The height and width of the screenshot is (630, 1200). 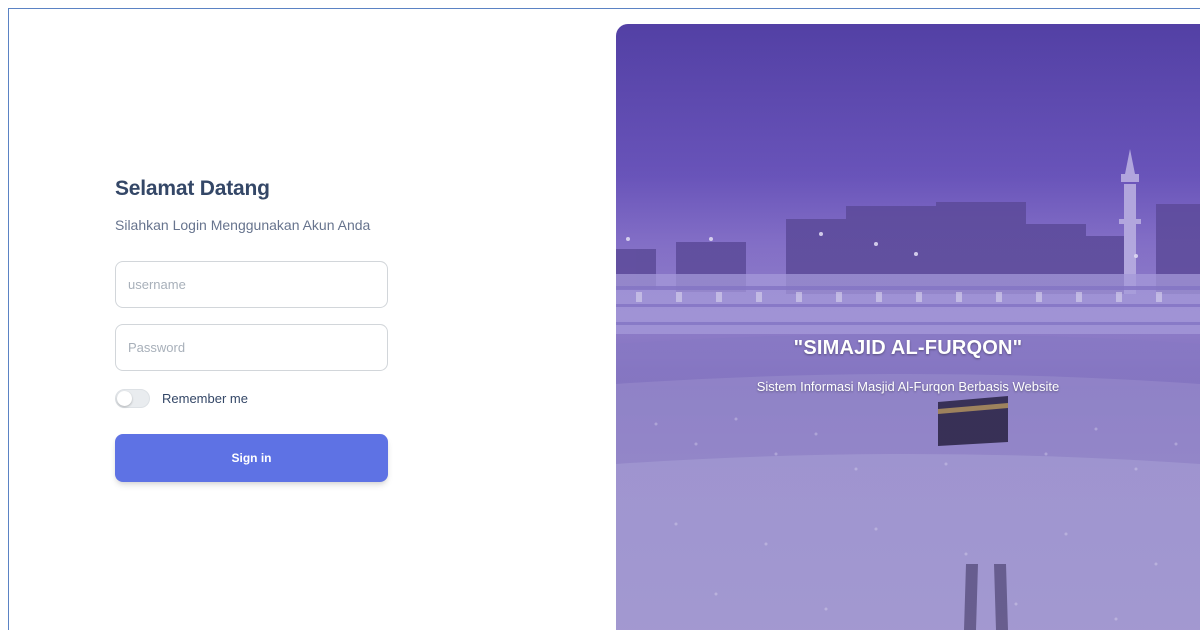 What do you see at coordinates (205, 398) in the screenshot?
I see `remember-me-label: Remember me` at bounding box center [205, 398].